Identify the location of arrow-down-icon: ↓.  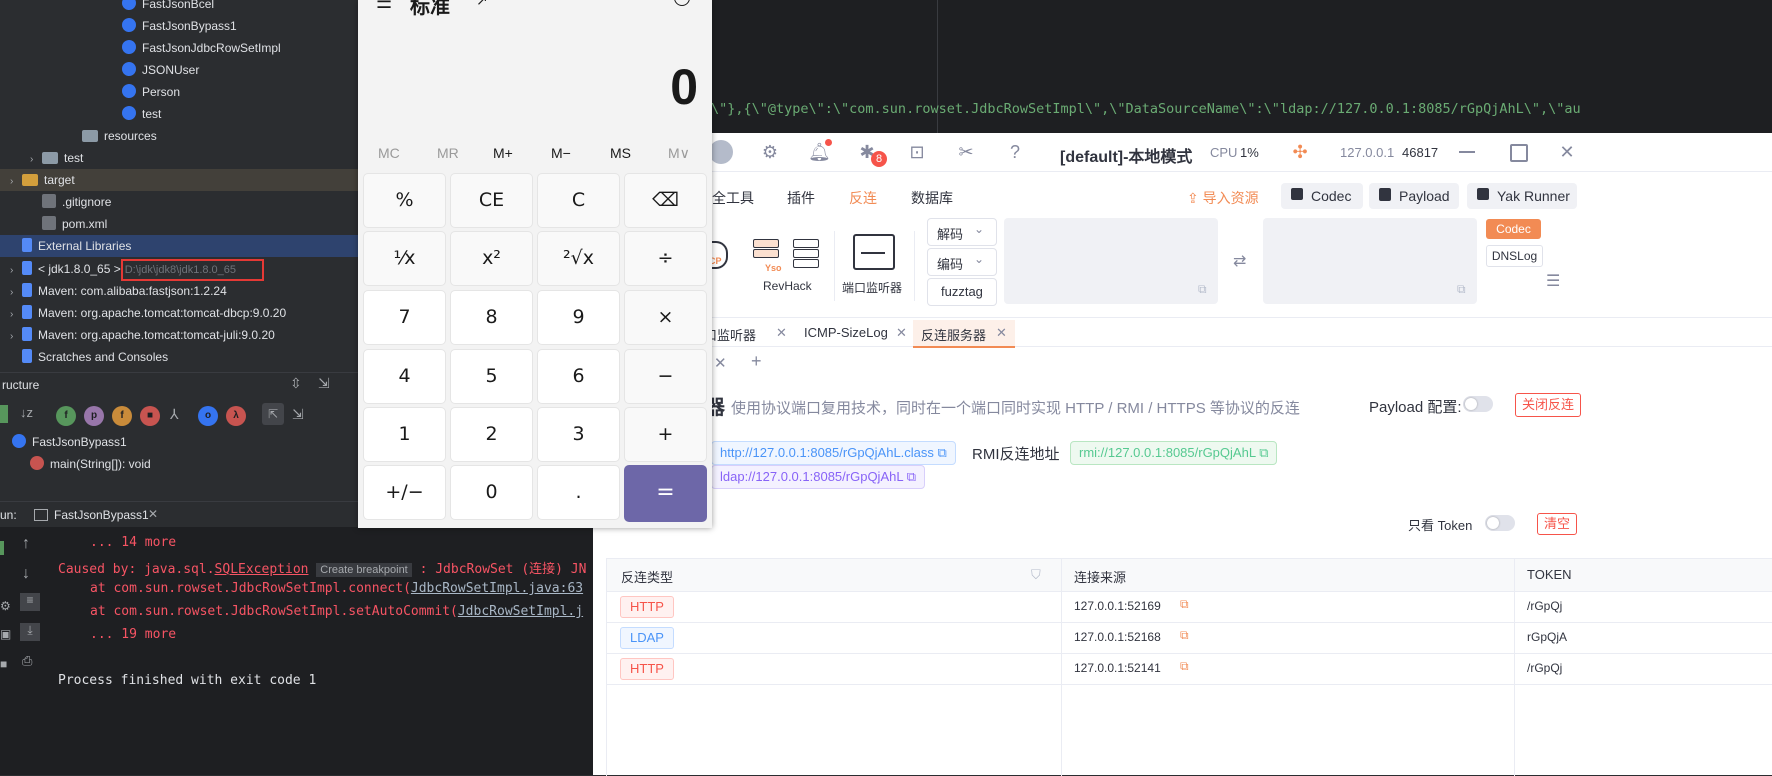
(26, 574).